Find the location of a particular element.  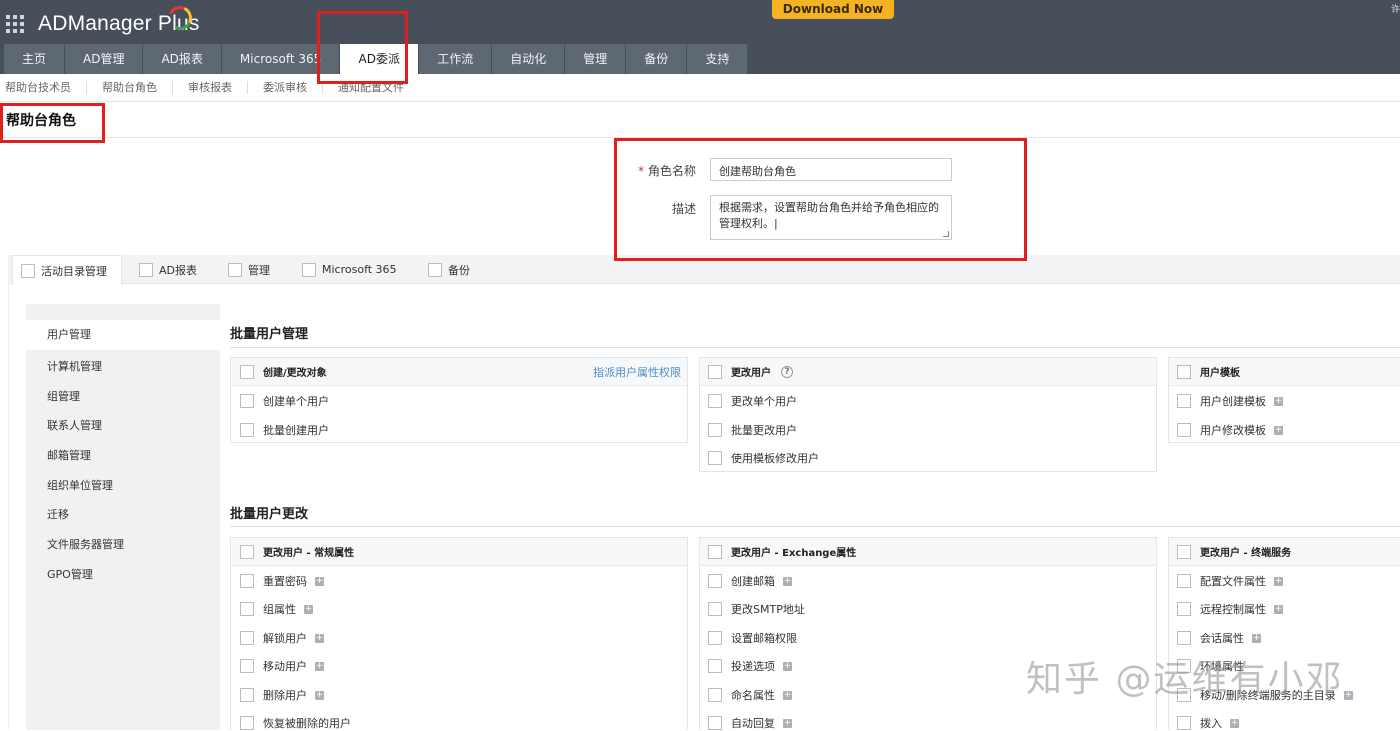

permission-item: 配置文件属性 + is located at coordinates (1230, 581).